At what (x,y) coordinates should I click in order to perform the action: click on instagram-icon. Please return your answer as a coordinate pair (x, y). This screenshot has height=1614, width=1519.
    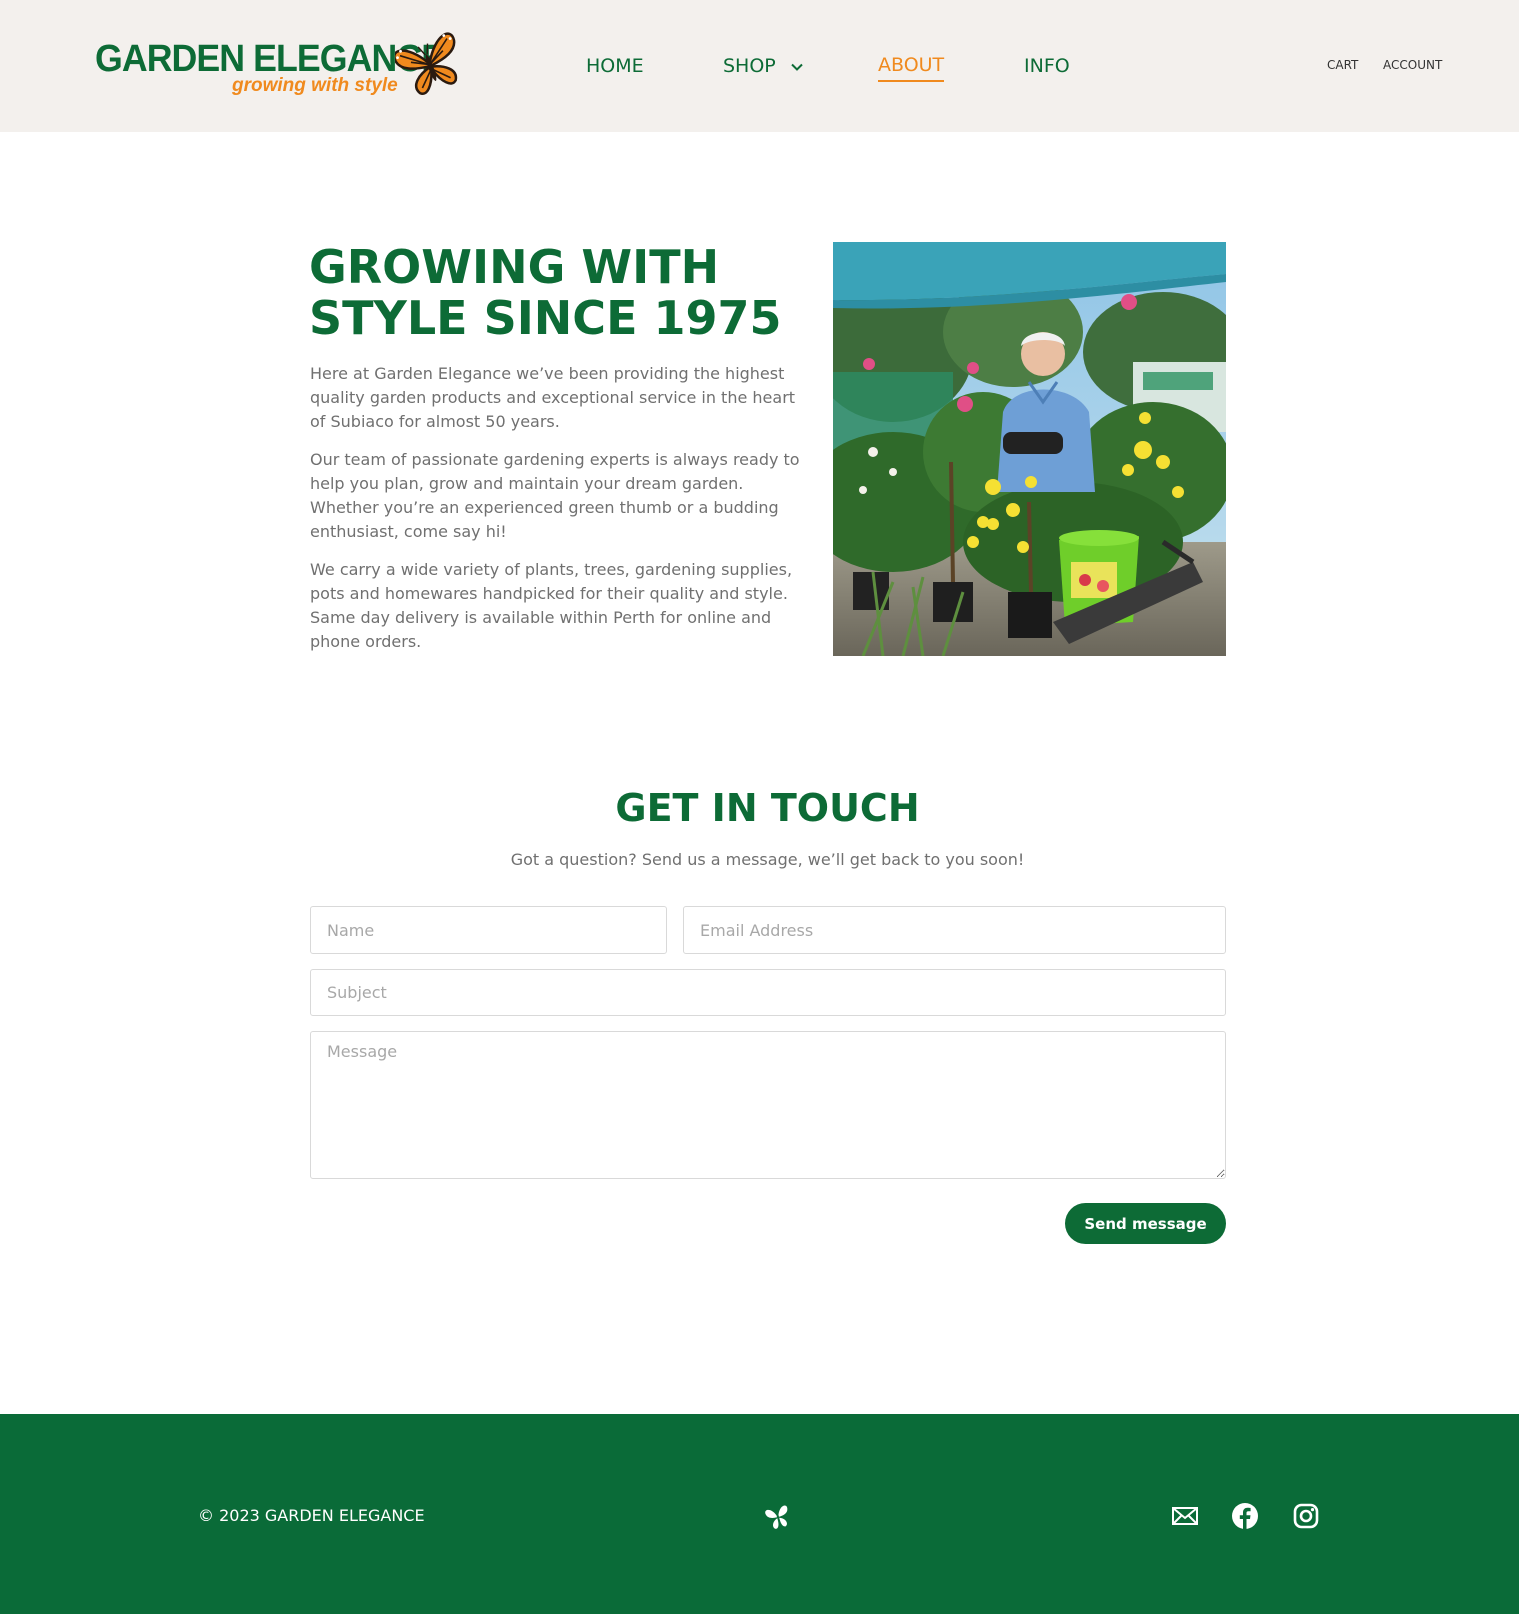
    Looking at the image, I should click on (1306, 1516).